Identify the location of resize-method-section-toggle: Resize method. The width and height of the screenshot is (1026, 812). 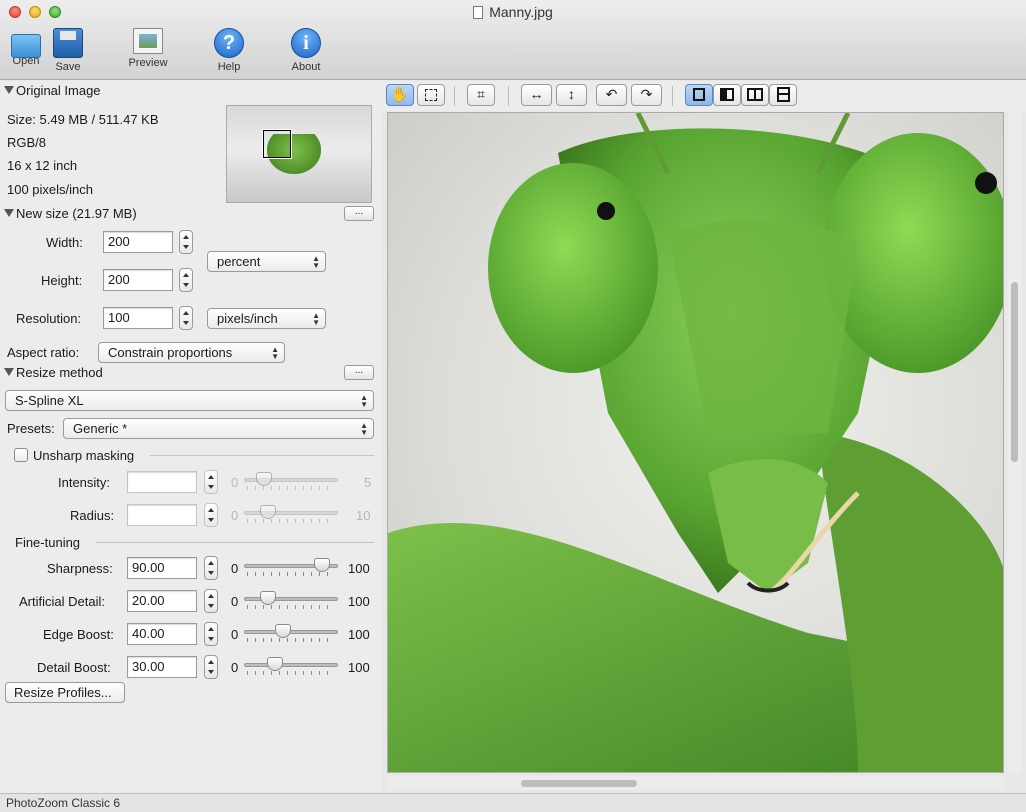
(53, 372).